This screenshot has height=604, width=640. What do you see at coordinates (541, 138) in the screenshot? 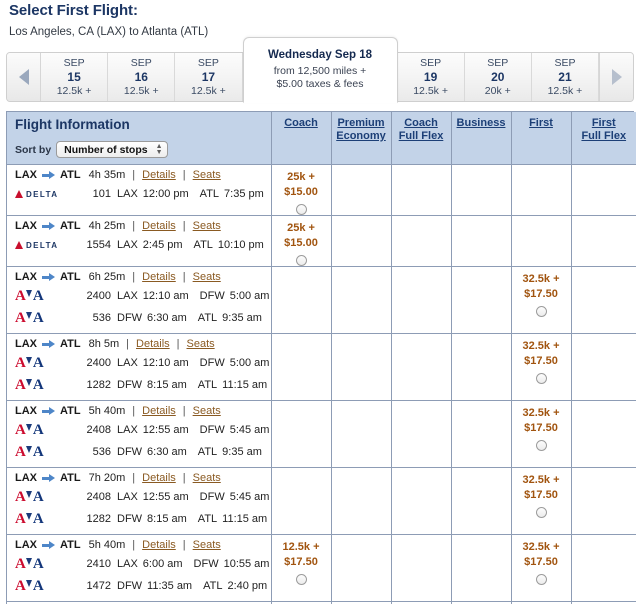
I see `fare-column-header: First` at bounding box center [541, 138].